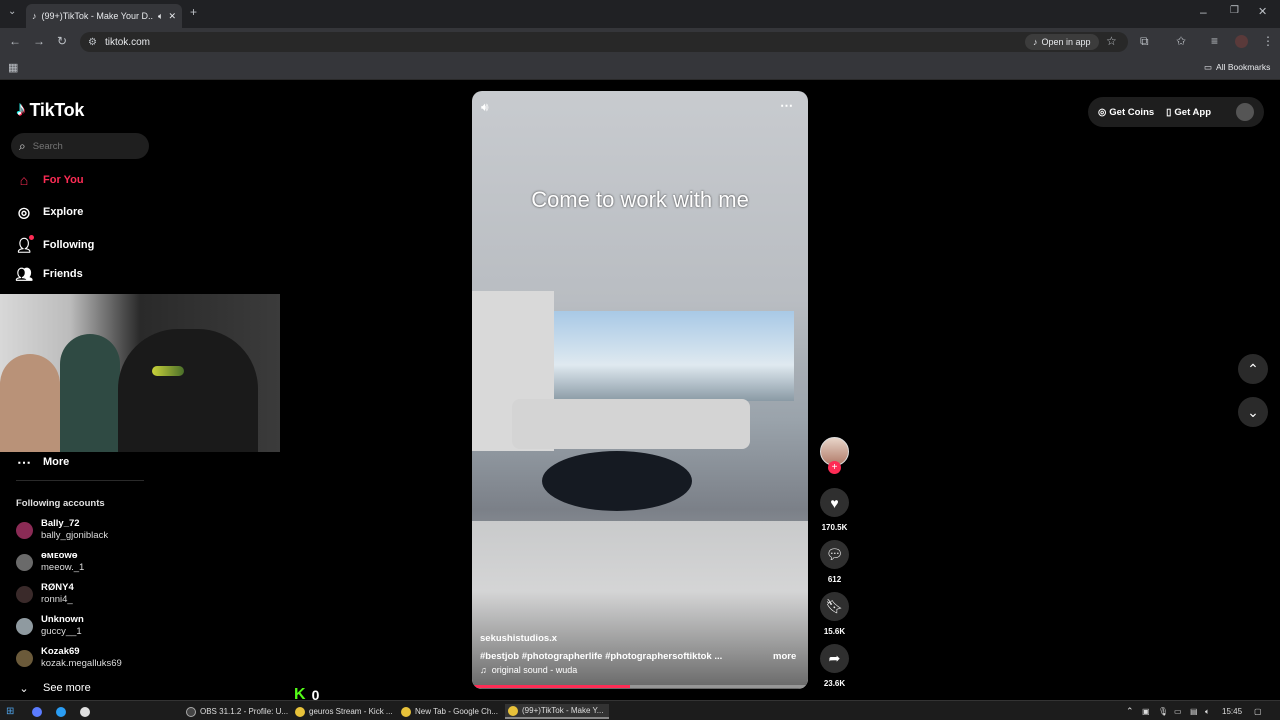 The width and height of the screenshot is (1280, 720). I want to click on share-button: ➦, so click(834, 658).